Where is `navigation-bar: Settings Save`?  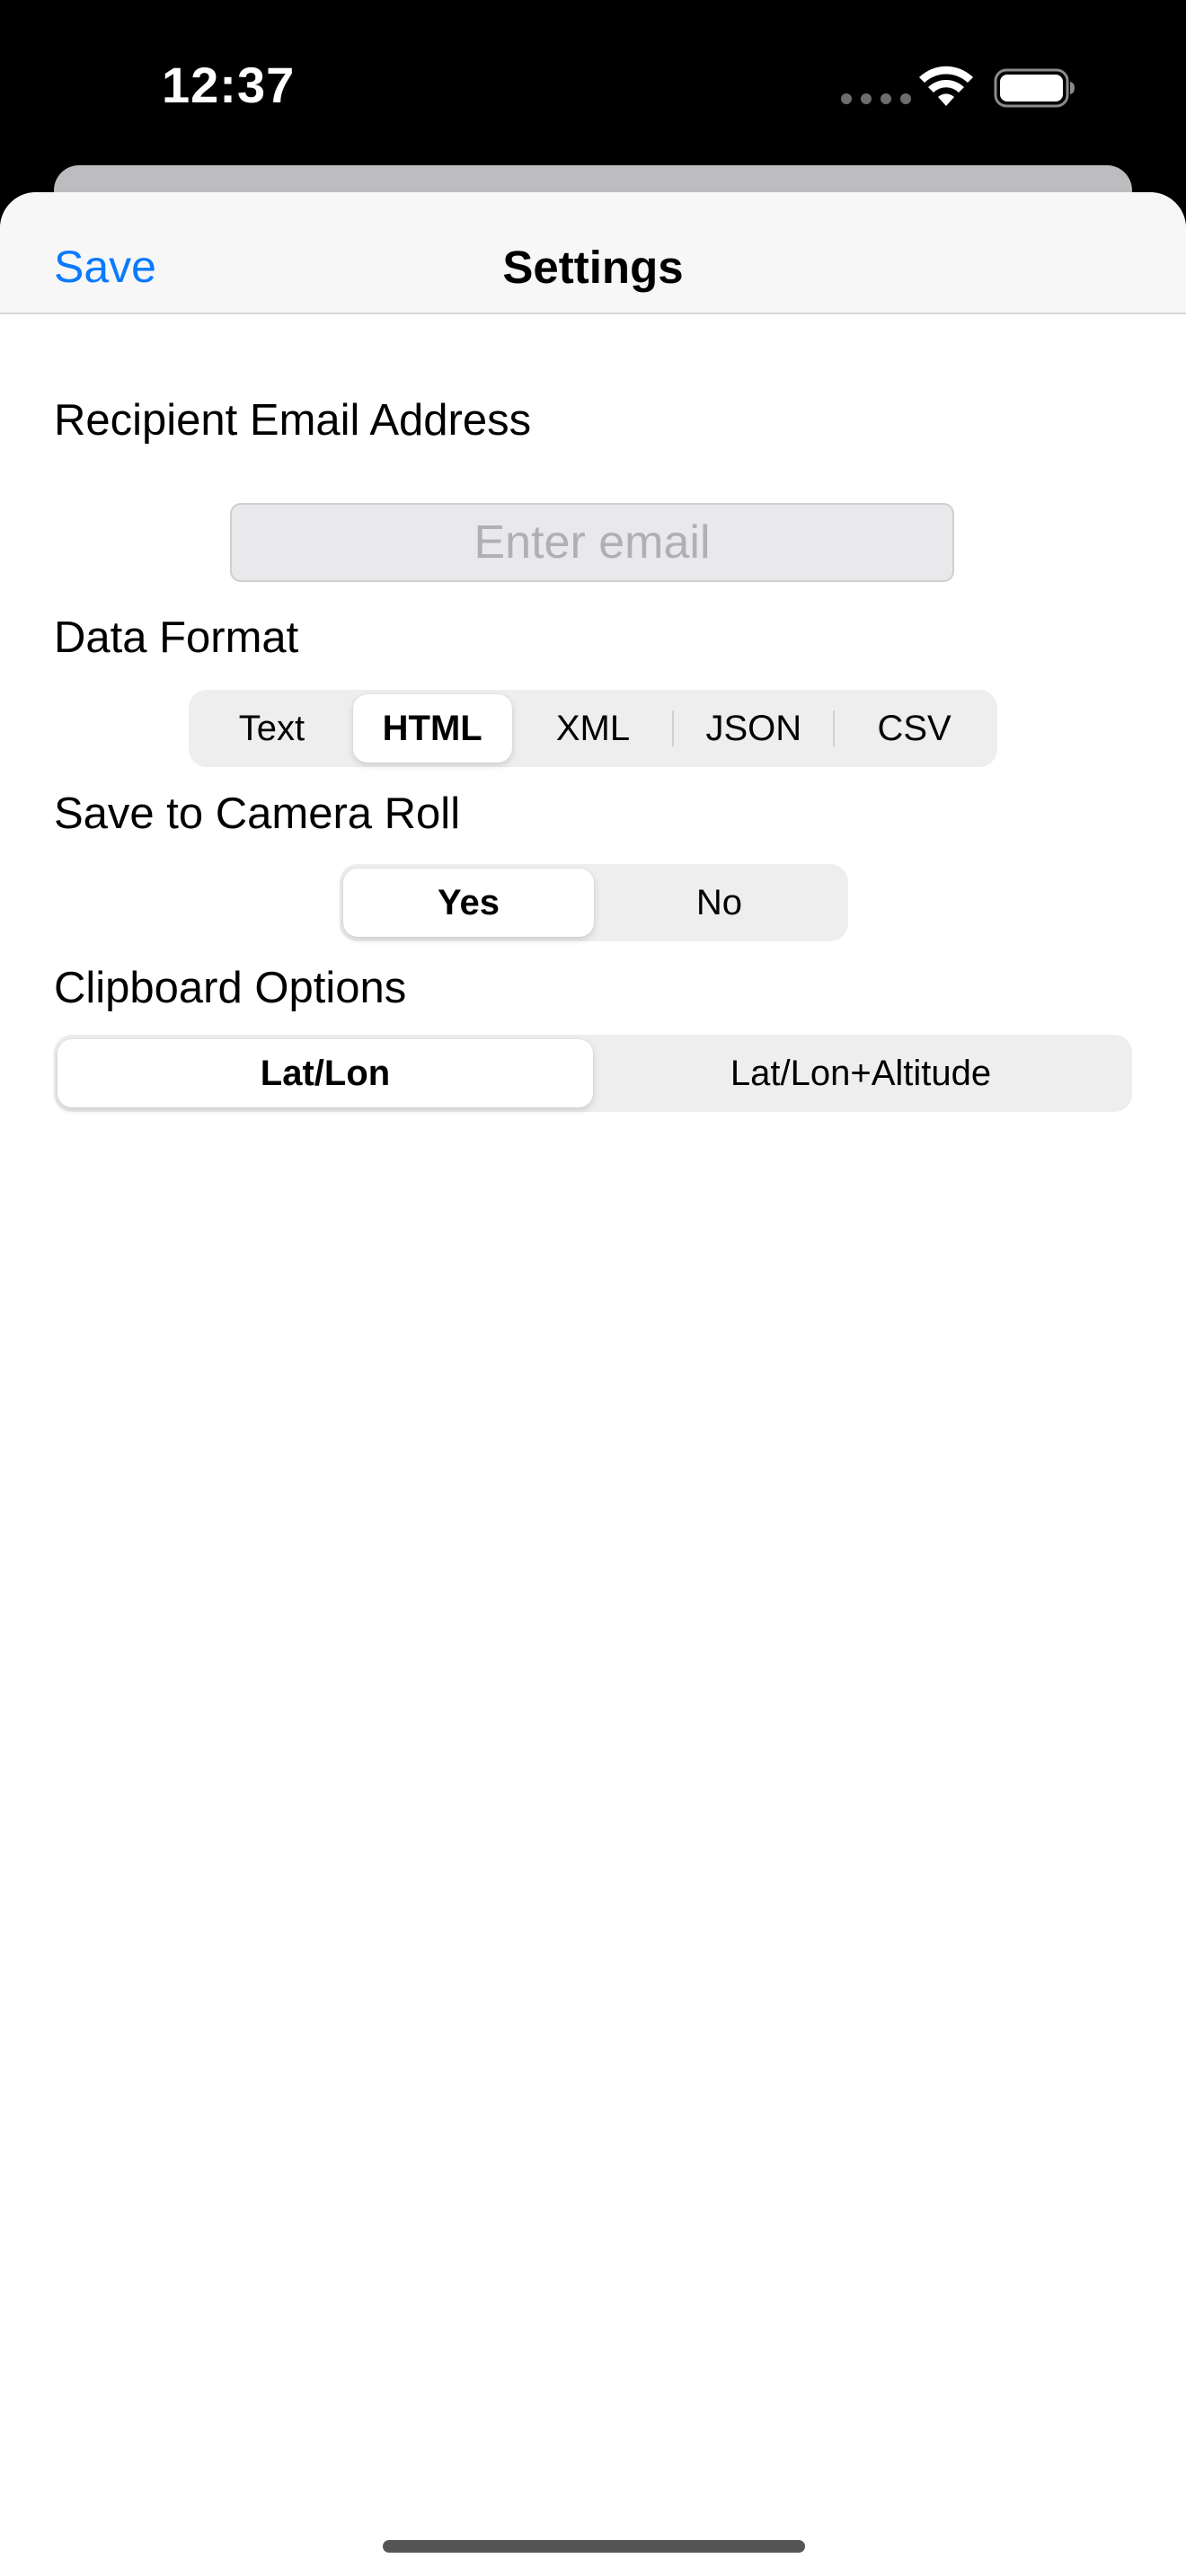 navigation-bar: Settings Save is located at coordinates (593, 253).